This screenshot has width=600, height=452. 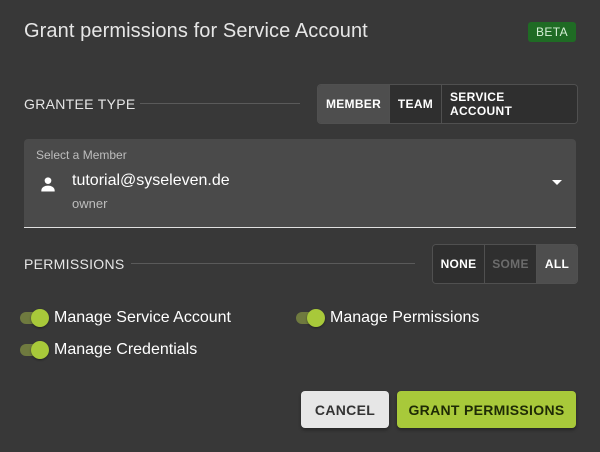 I want to click on grantee-type-label: GRANTEE TYPE, so click(x=80, y=104).